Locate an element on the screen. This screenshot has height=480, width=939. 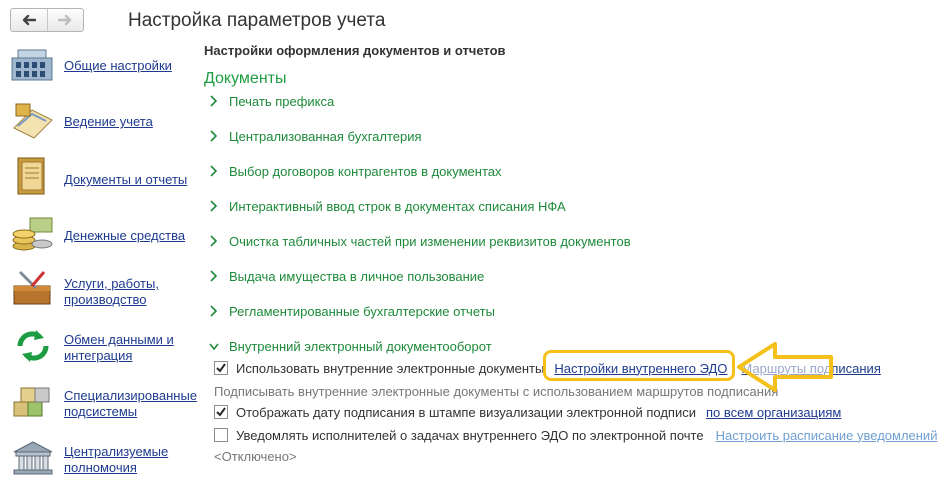
sidebar-item-subsystems: Специализированные подсистемы is located at coordinates (105, 403).